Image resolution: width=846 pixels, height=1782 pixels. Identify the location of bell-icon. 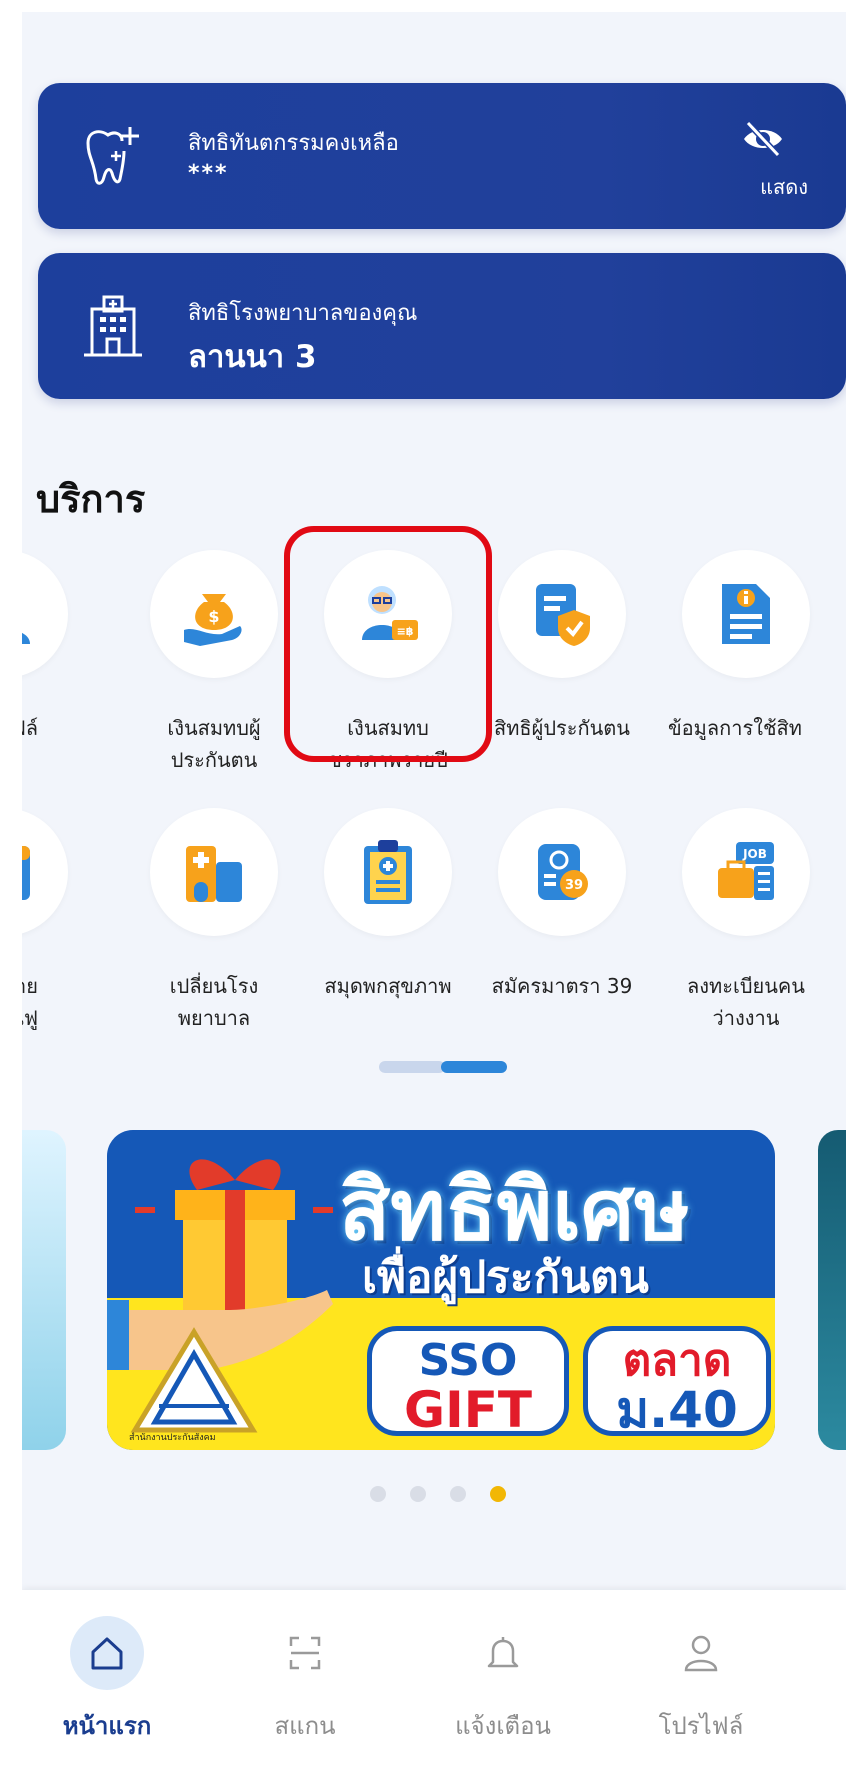
(503, 1652).